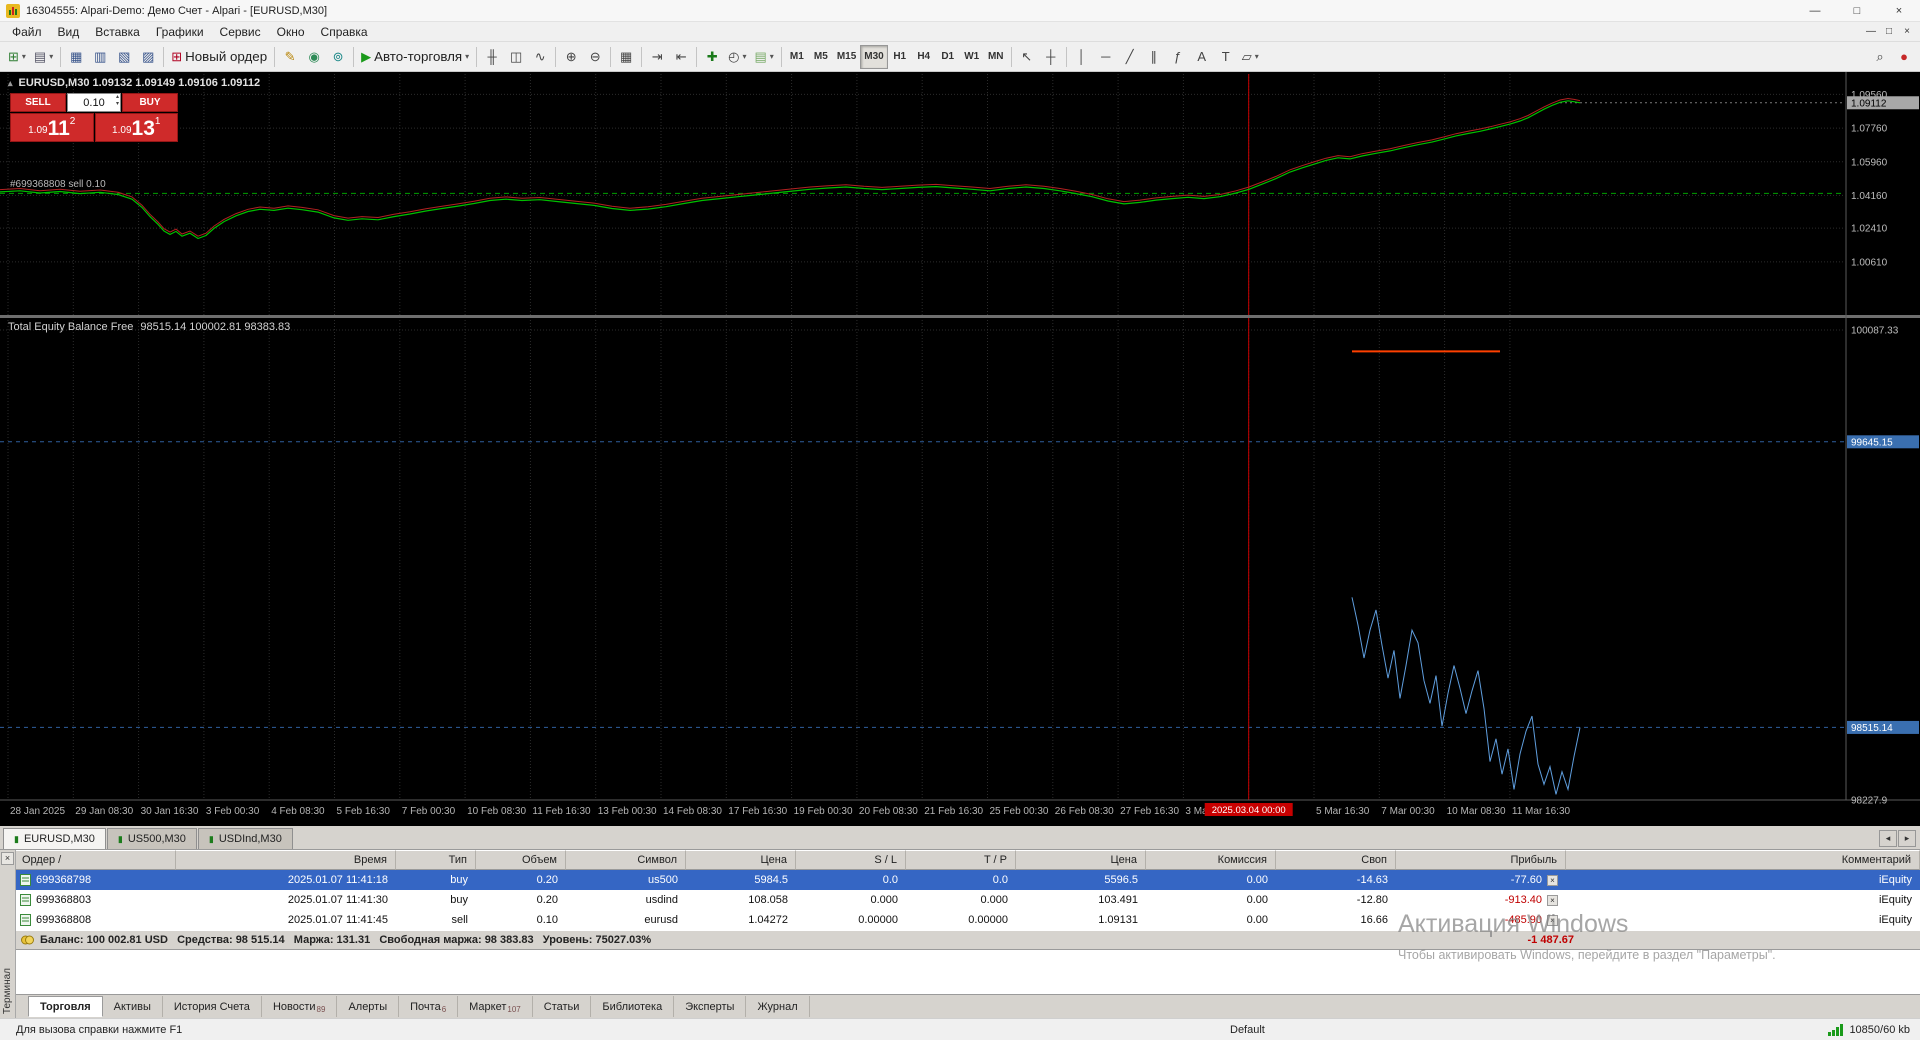  What do you see at coordinates (626, 860) in the screenshot?
I see `column-header-4: Символ` at bounding box center [626, 860].